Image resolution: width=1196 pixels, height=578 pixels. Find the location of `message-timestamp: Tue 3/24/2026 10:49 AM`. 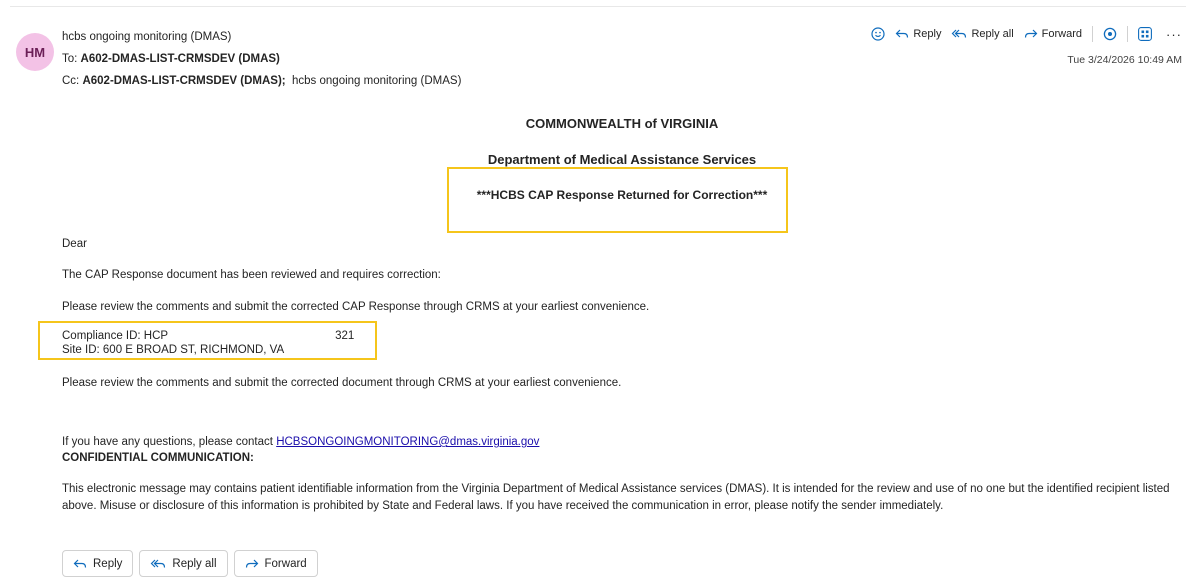

message-timestamp: Tue 3/24/2026 10:49 AM is located at coordinates (1124, 60).